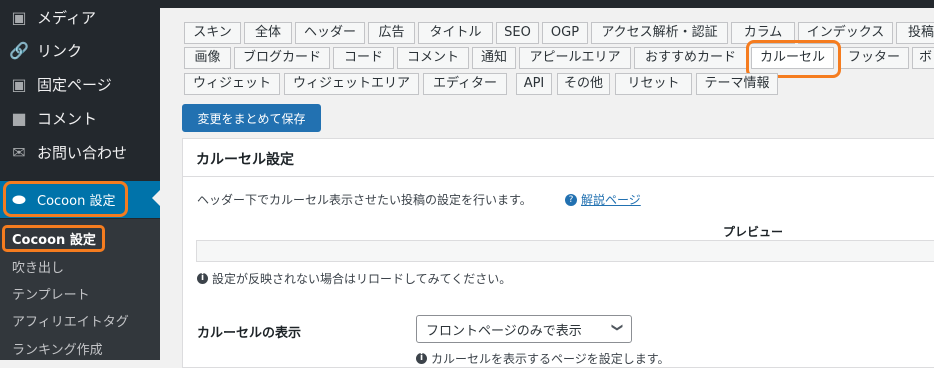 The height and width of the screenshot is (368, 934). Describe the element at coordinates (565, 251) in the screenshot. I see `preview-box` at that location.